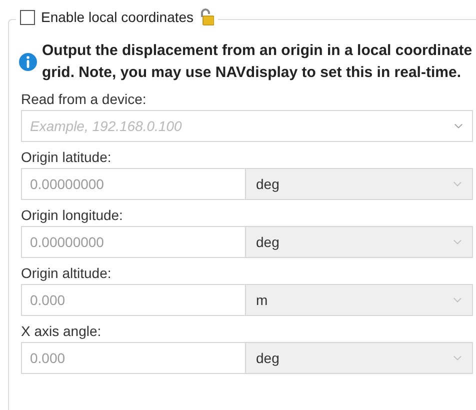 Image resolution: width=476 pixels, height=410 pixels. I want to click on field-label: Origin altitude:, so click(66, 273).